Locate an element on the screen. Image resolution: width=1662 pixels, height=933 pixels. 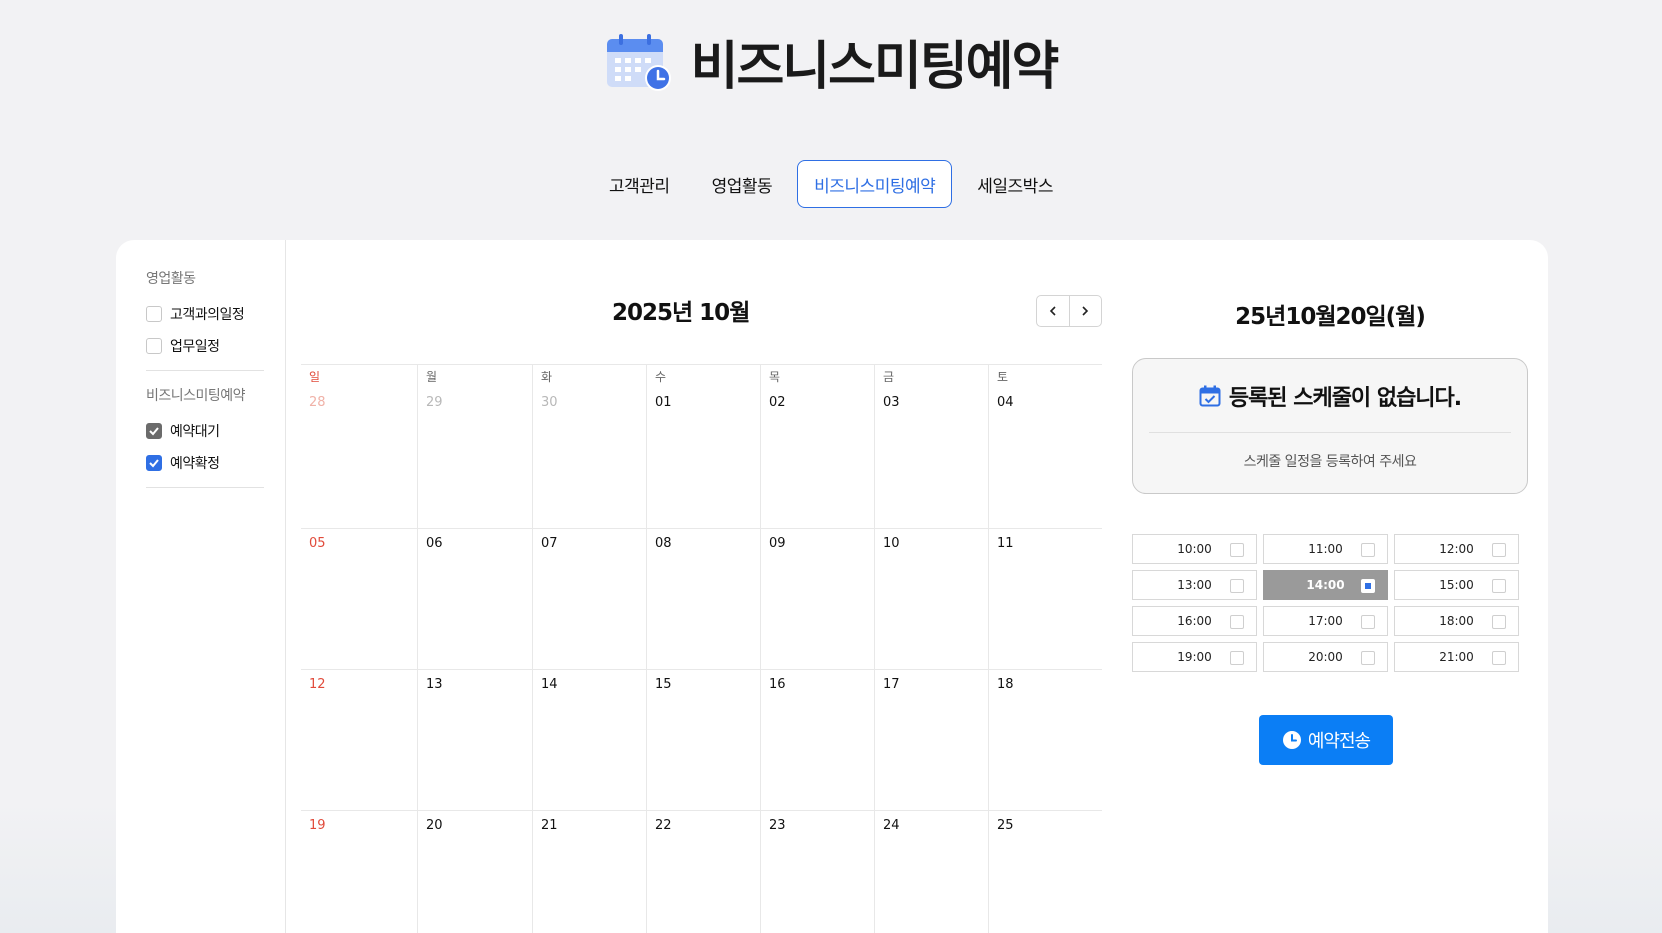
time-slot-label: 17:00 is located at coordinates (1325, 621).